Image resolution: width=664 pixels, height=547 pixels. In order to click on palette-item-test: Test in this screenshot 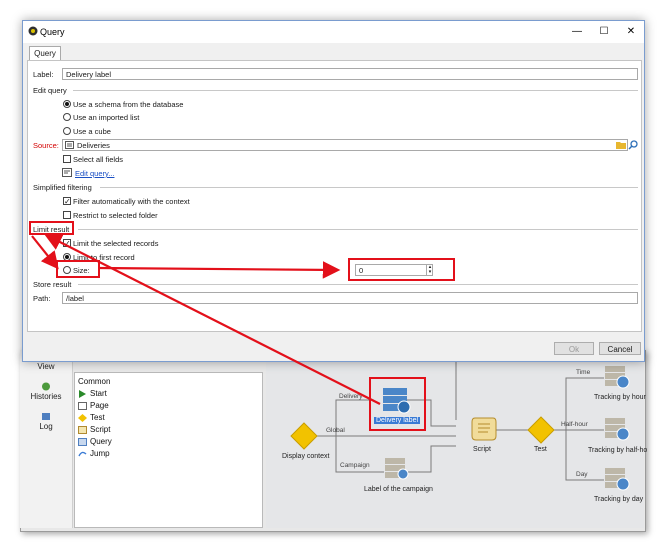, I will do `click(91, 417)`.